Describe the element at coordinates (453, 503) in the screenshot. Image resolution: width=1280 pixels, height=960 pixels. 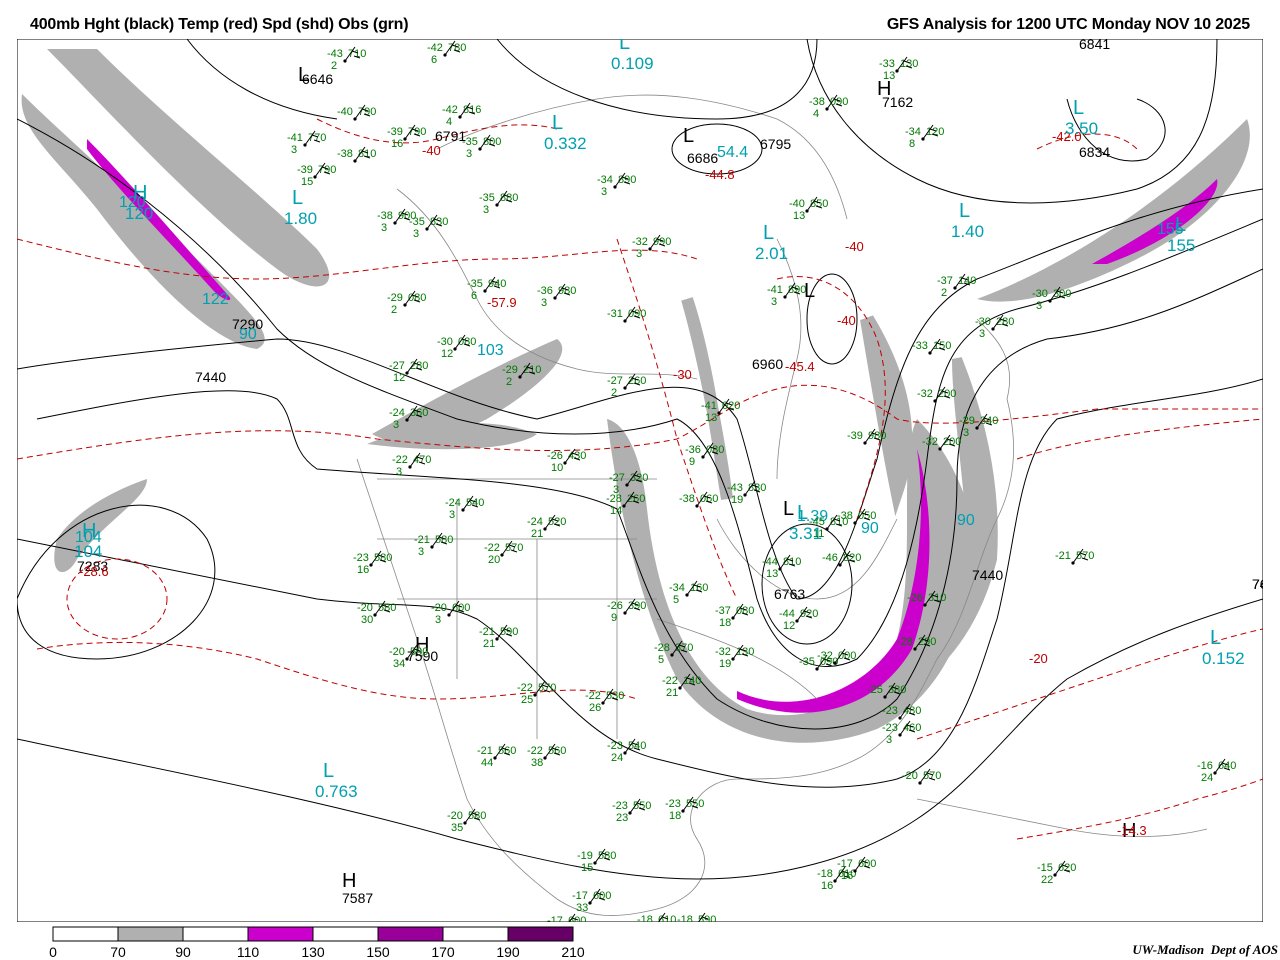
I see `obs-temperature: -24` at that location.